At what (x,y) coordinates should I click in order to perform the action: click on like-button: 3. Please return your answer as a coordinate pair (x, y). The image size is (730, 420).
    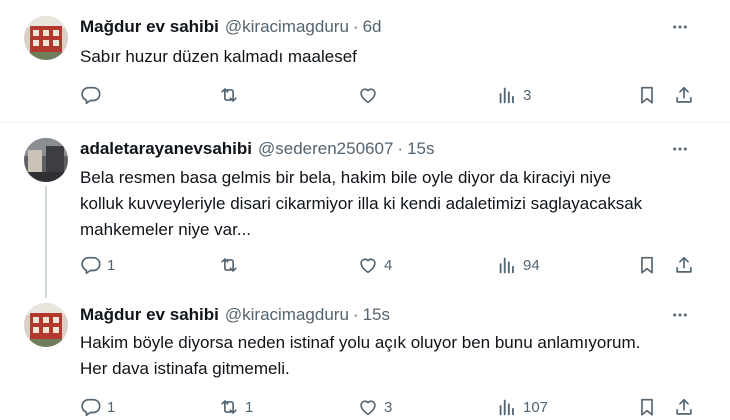
    Looking at the image, I should click on (374, 407).